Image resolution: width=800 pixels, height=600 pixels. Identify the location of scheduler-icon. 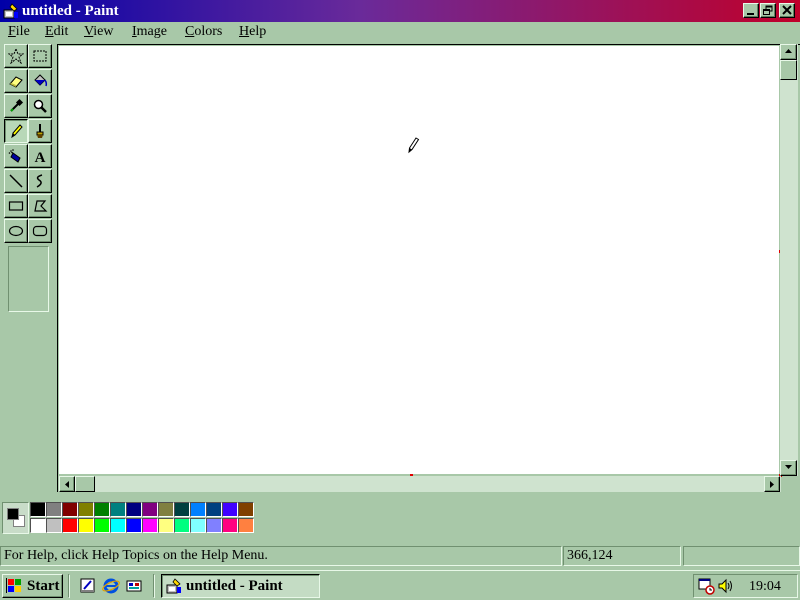
(707, 586).